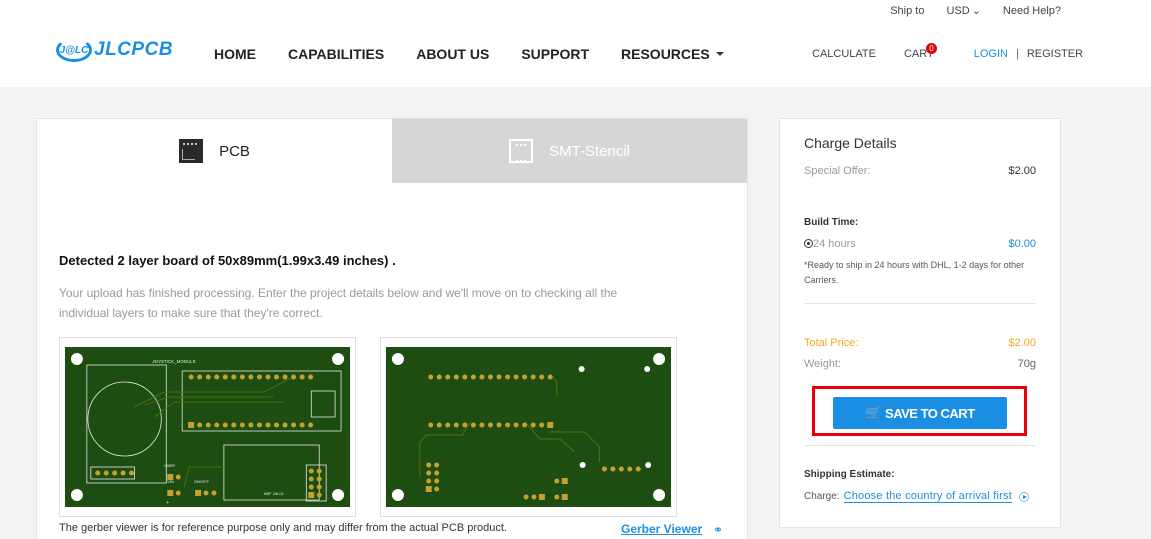 The image size is (1151, 539). I want to click on total-price-label: Total Price:, so click(831, 343).